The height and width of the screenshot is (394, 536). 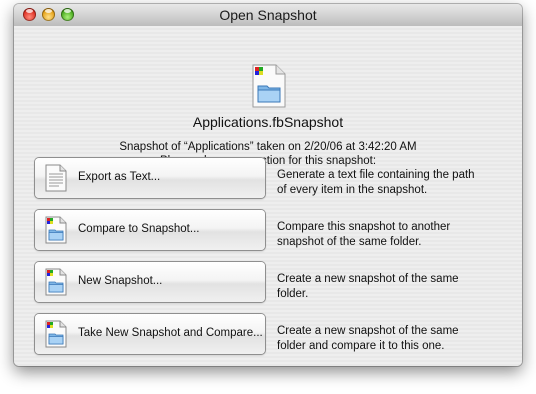 What do you see at coordinates (361, 346) in the screenshot?
I see `description-line: folder and compare it to this one.` at bounding box center [361, 346].